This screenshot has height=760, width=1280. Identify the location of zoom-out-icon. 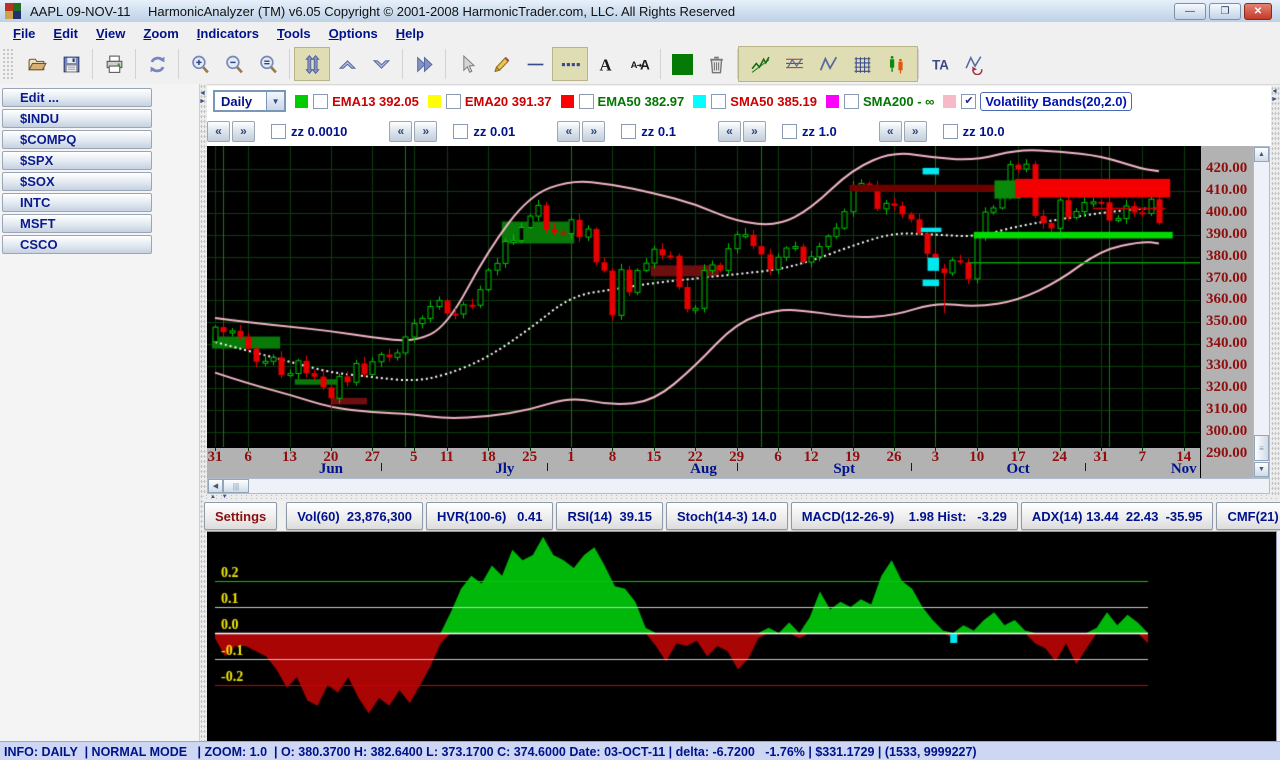
(234, 64).